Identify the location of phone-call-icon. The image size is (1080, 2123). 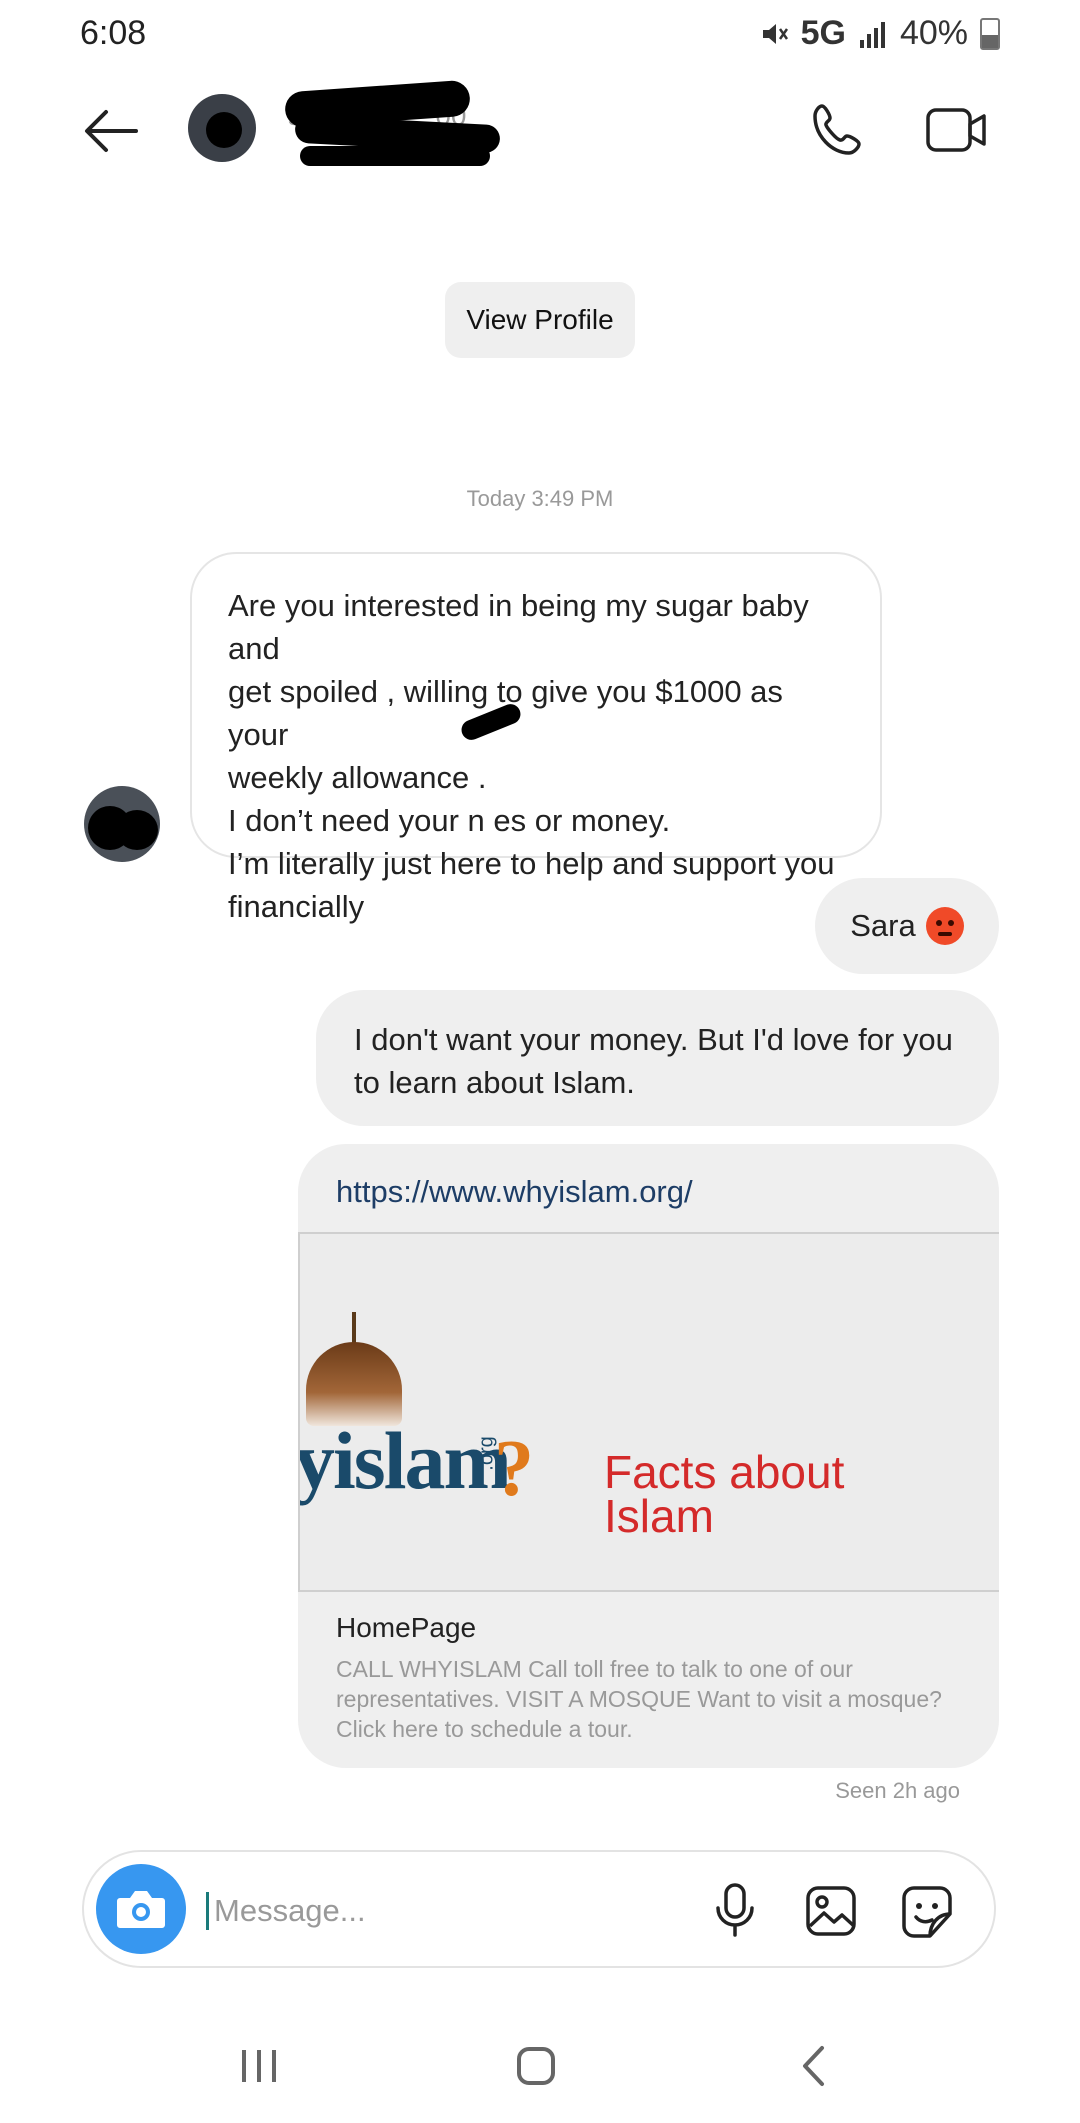
(838, 130).